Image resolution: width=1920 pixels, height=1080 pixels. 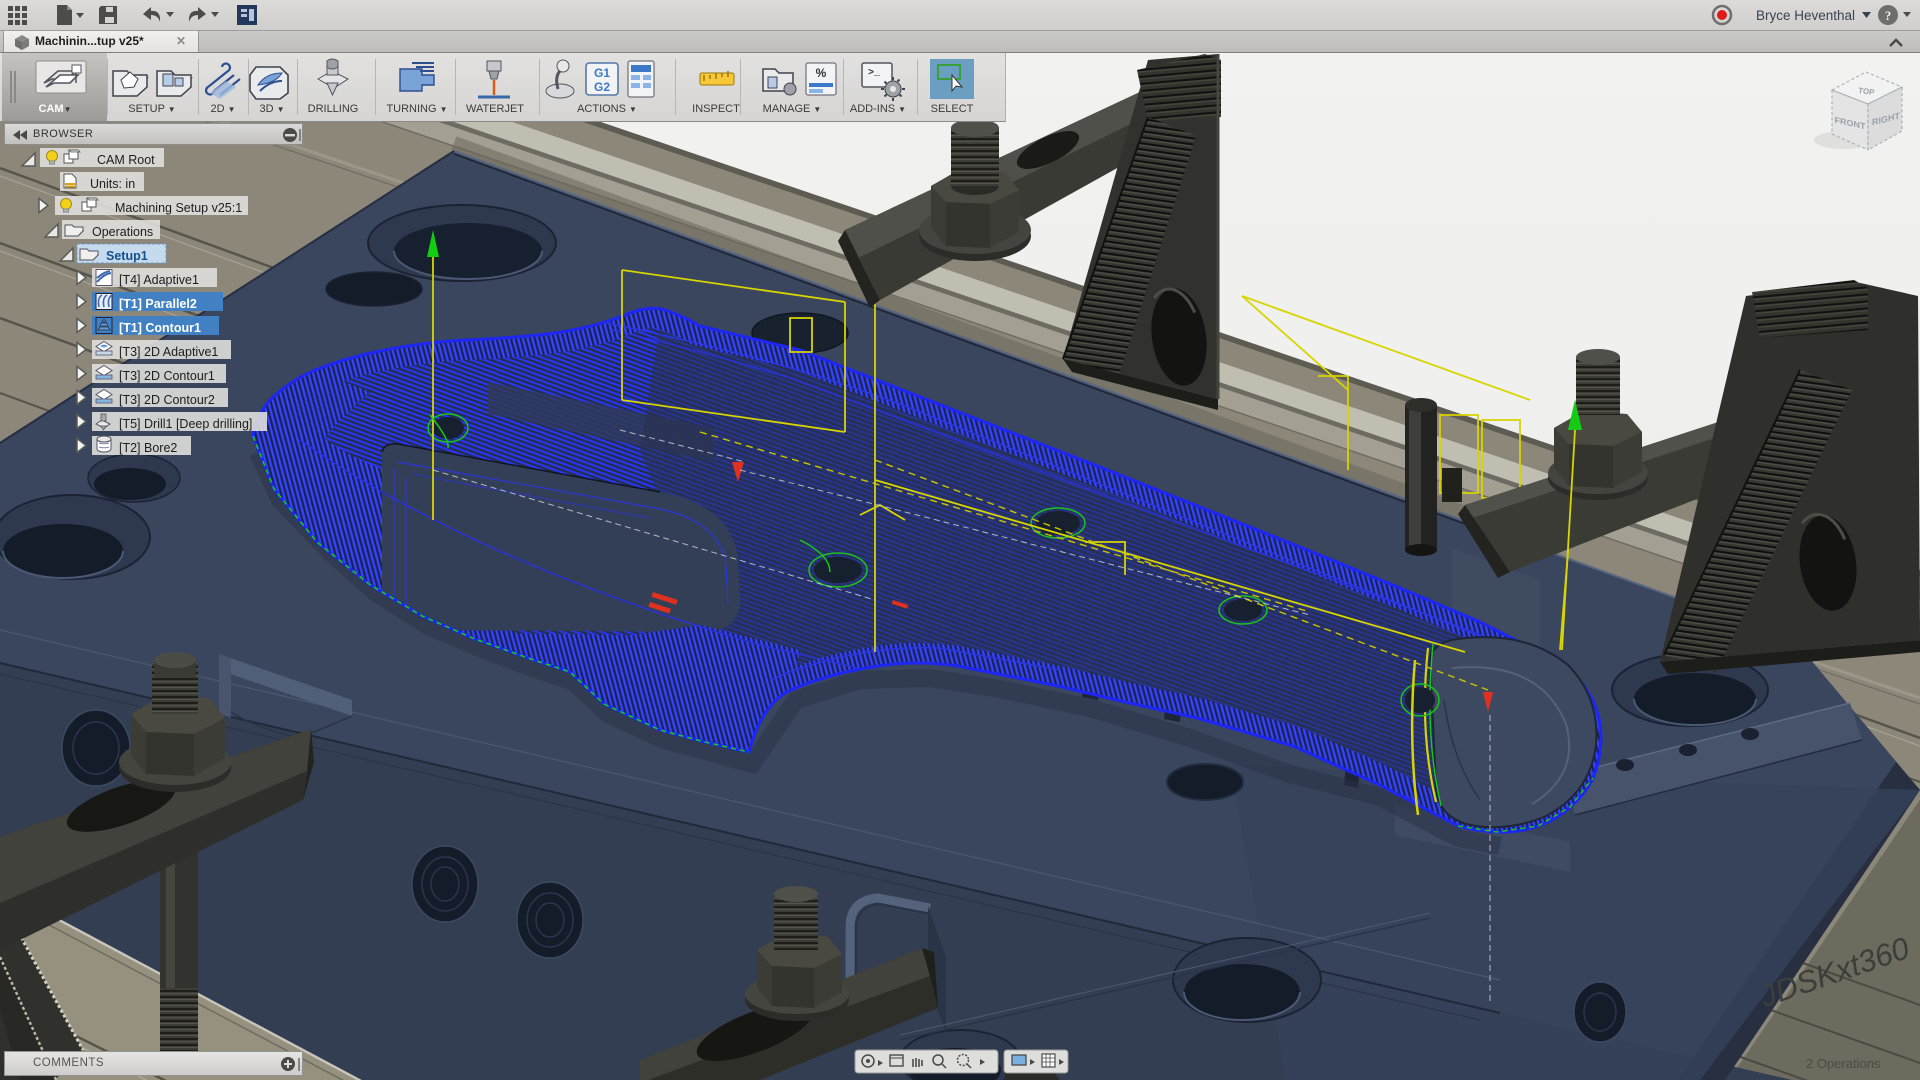 I want to click on svg-text: Bryce Heventhal, so click(x=1805, y=15).